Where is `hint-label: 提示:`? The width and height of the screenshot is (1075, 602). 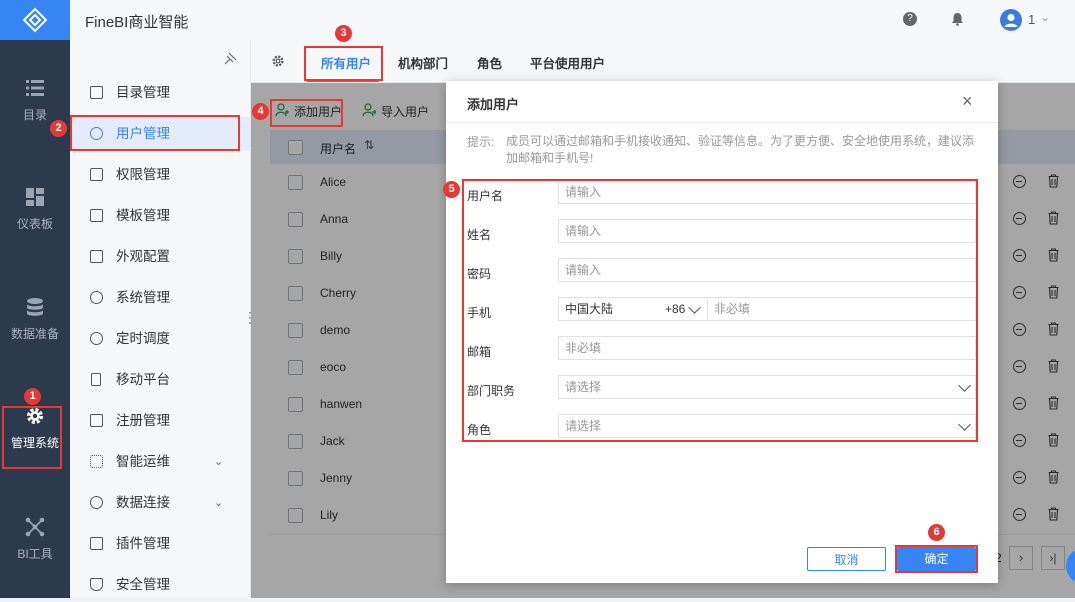
hint-label: 提示: is located at coordinates (481, 142).